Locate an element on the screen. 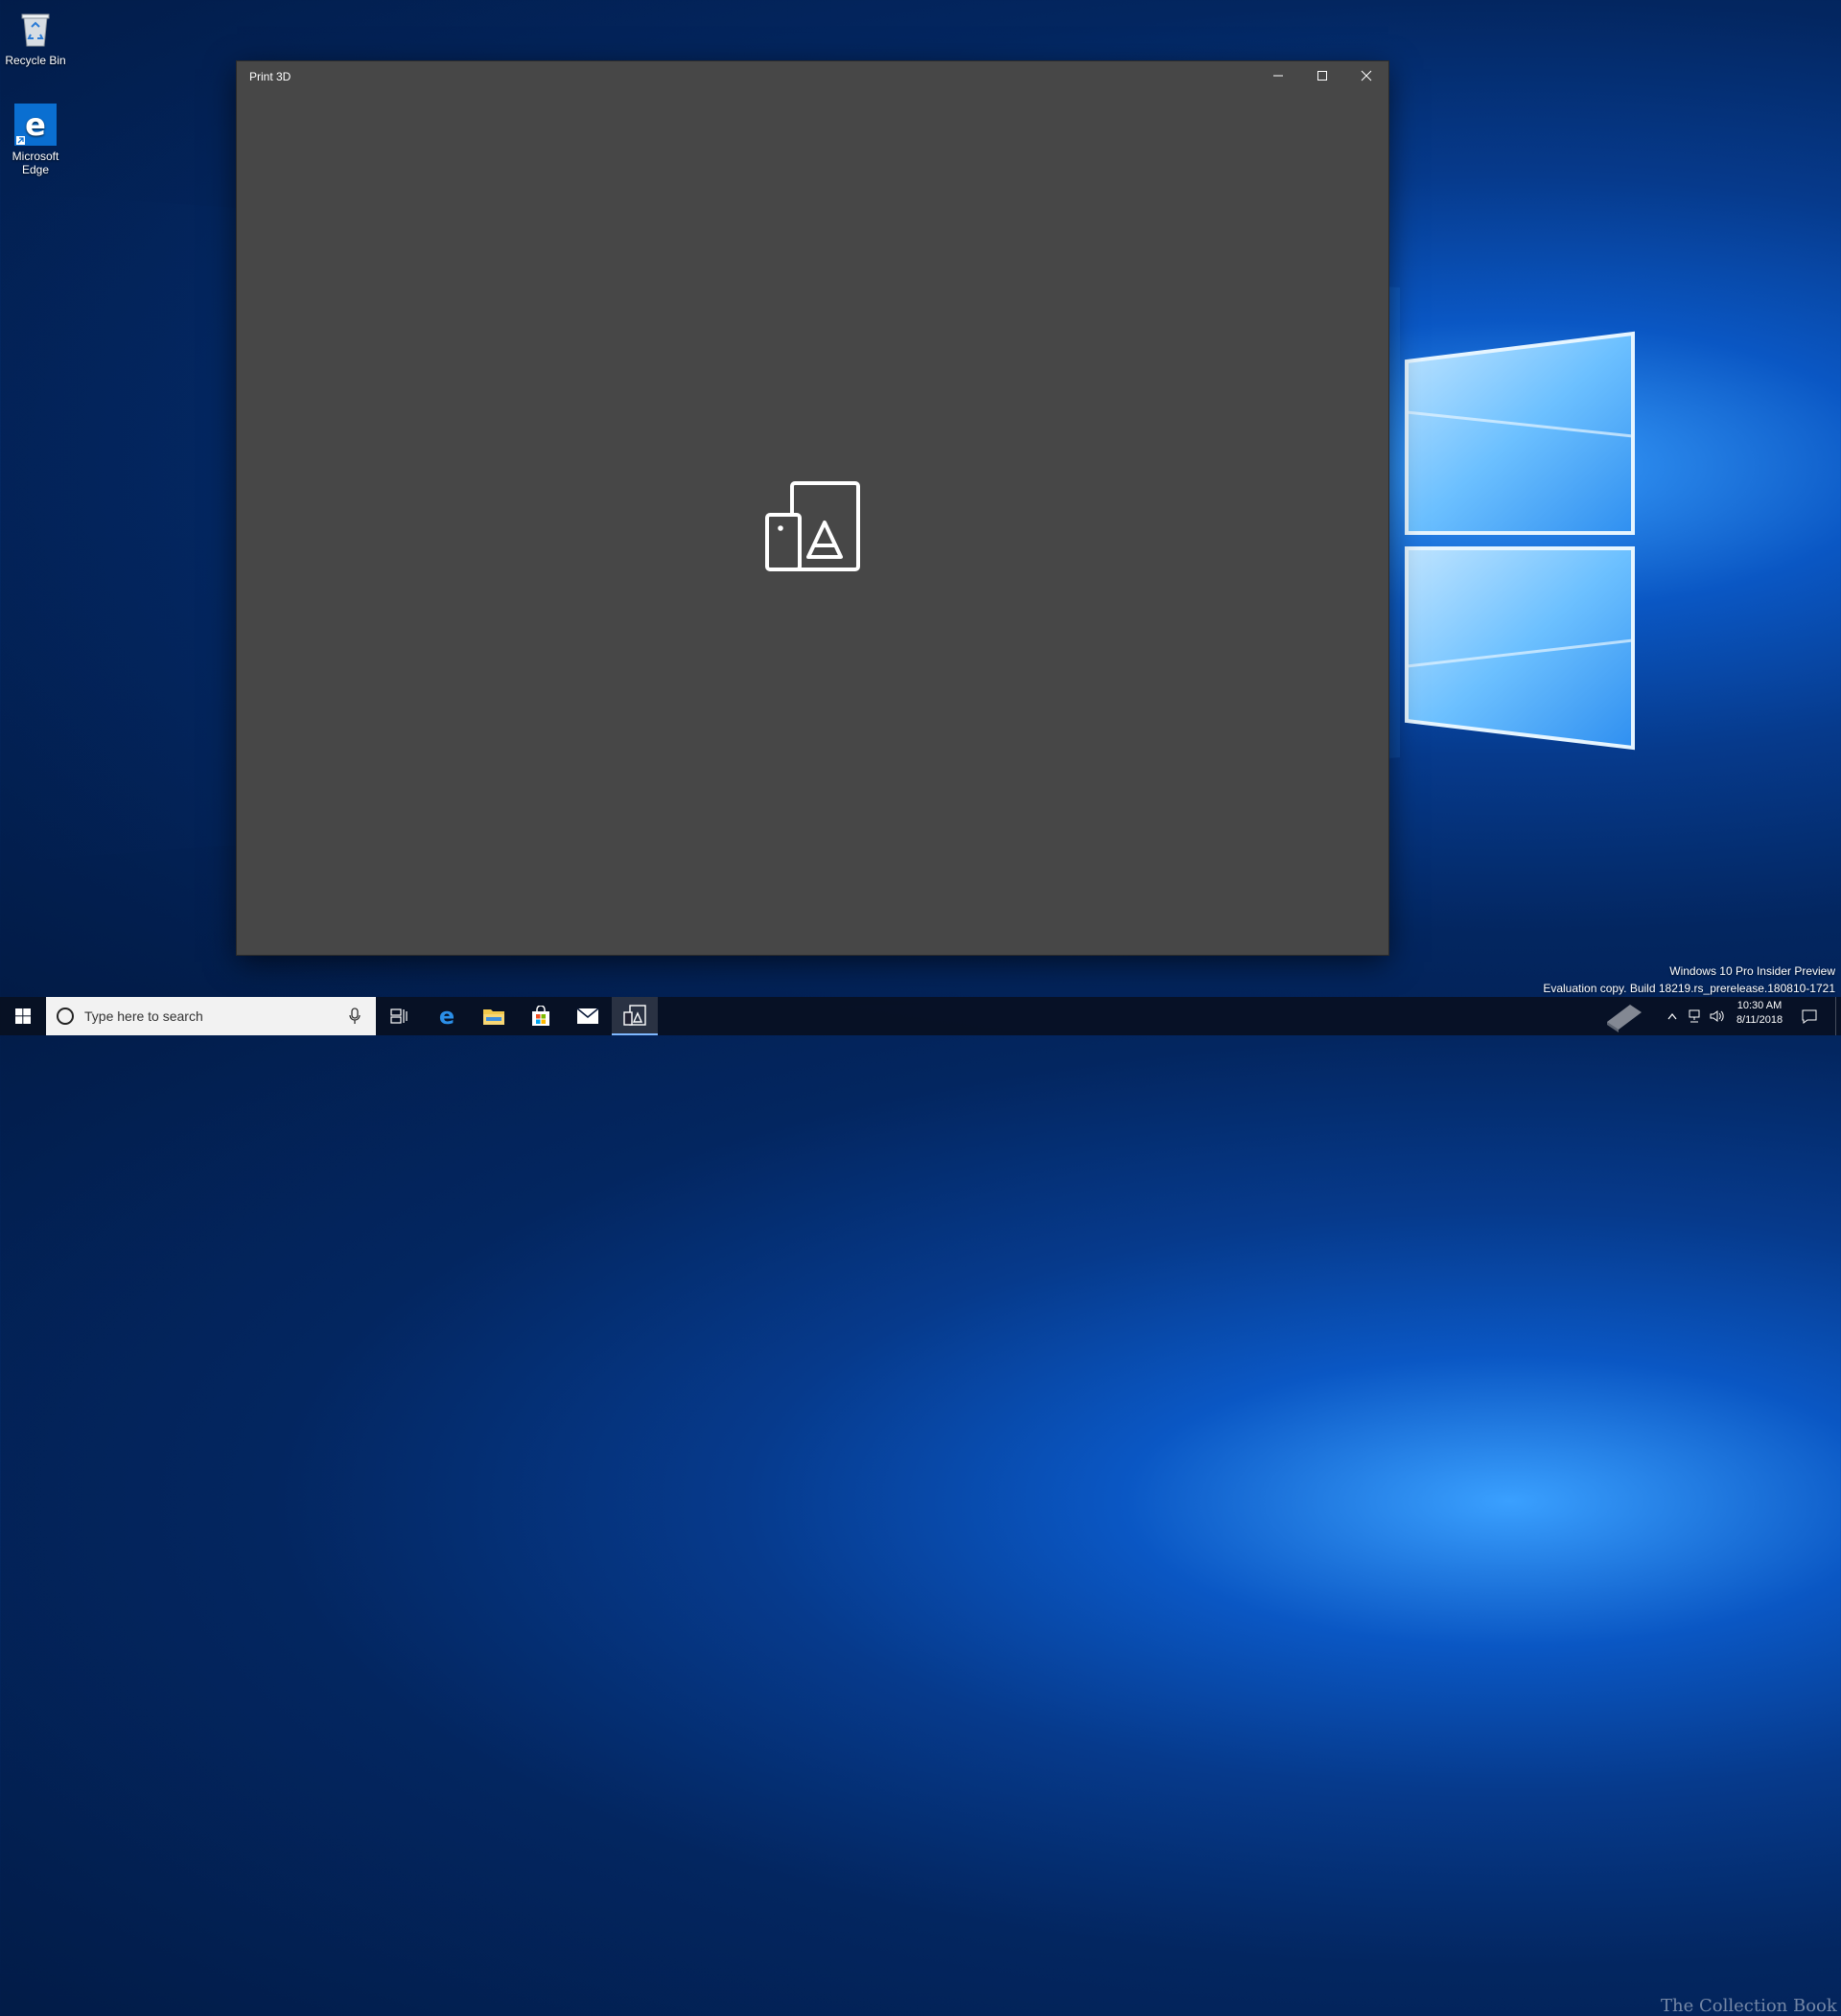 The image size is (1841, 2016). close-icon is located at coordinates (1366, 75).